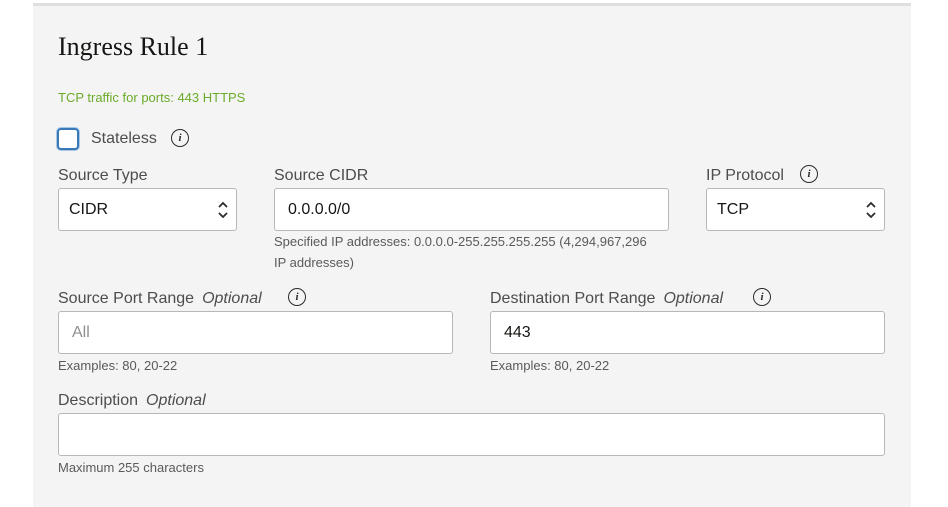 Image resolution: width=948 pixels, height=507 pixels. I want to click on source-port-range-input: All, so click(255, 332).